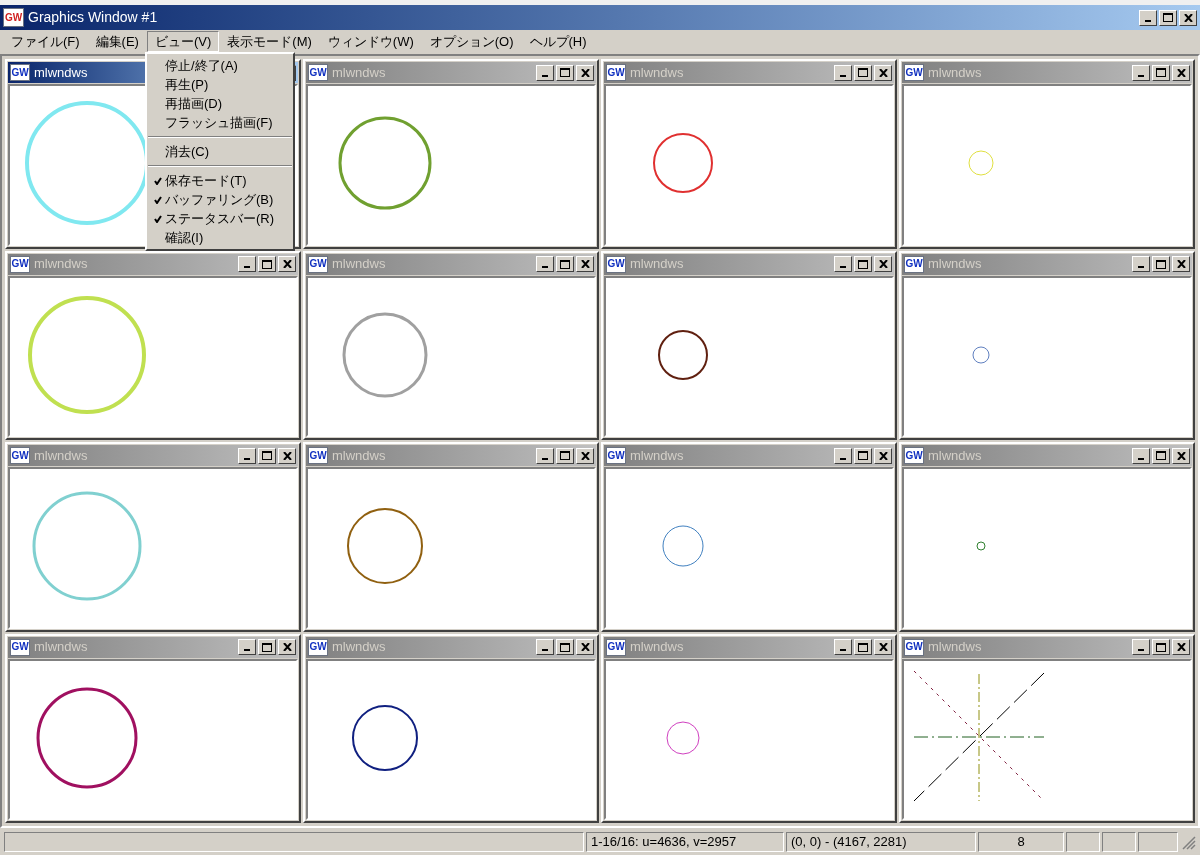 Image resolution: width=1200 pixels, height=855 pixels. I want to click on status-text: (0, 0) - (4167, 2281), so click(881, 841).